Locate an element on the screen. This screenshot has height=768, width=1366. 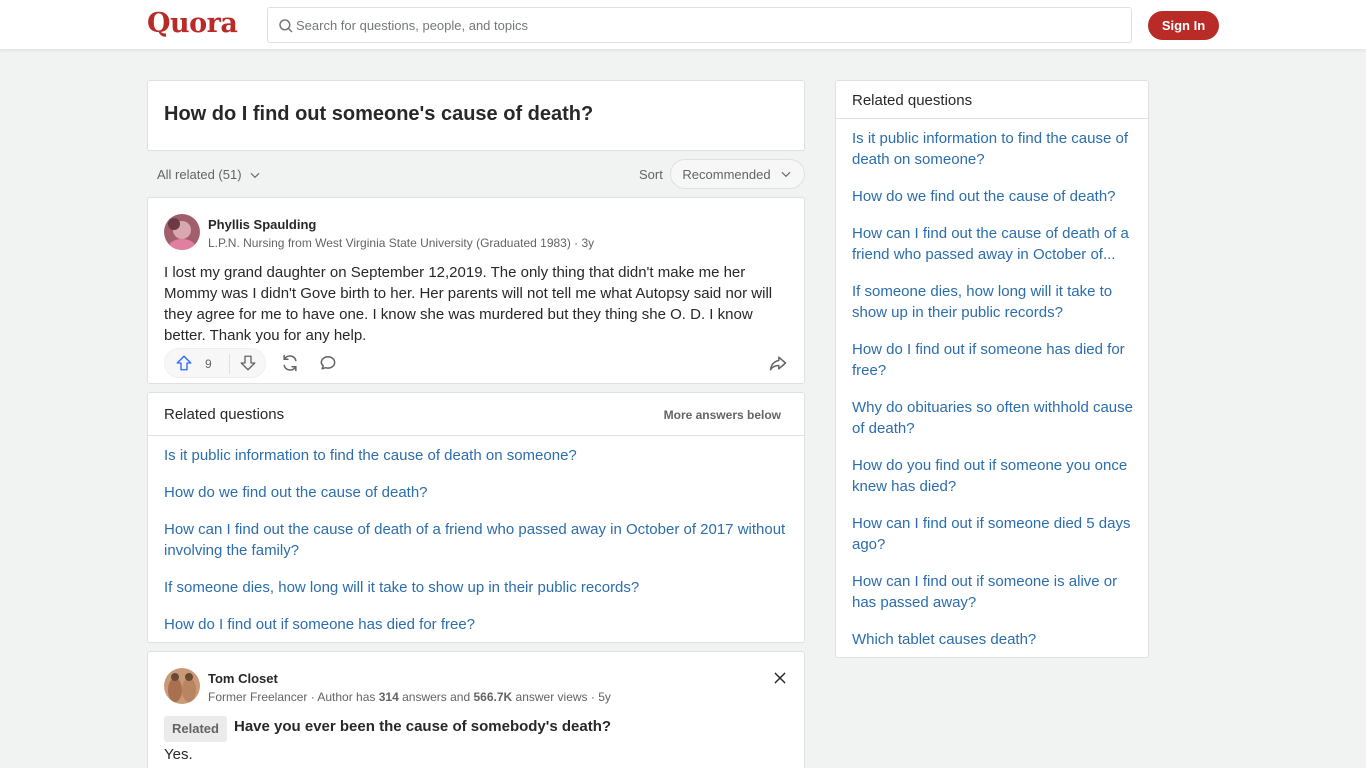
related-title: Related questions is located at coordinates (224, 414).